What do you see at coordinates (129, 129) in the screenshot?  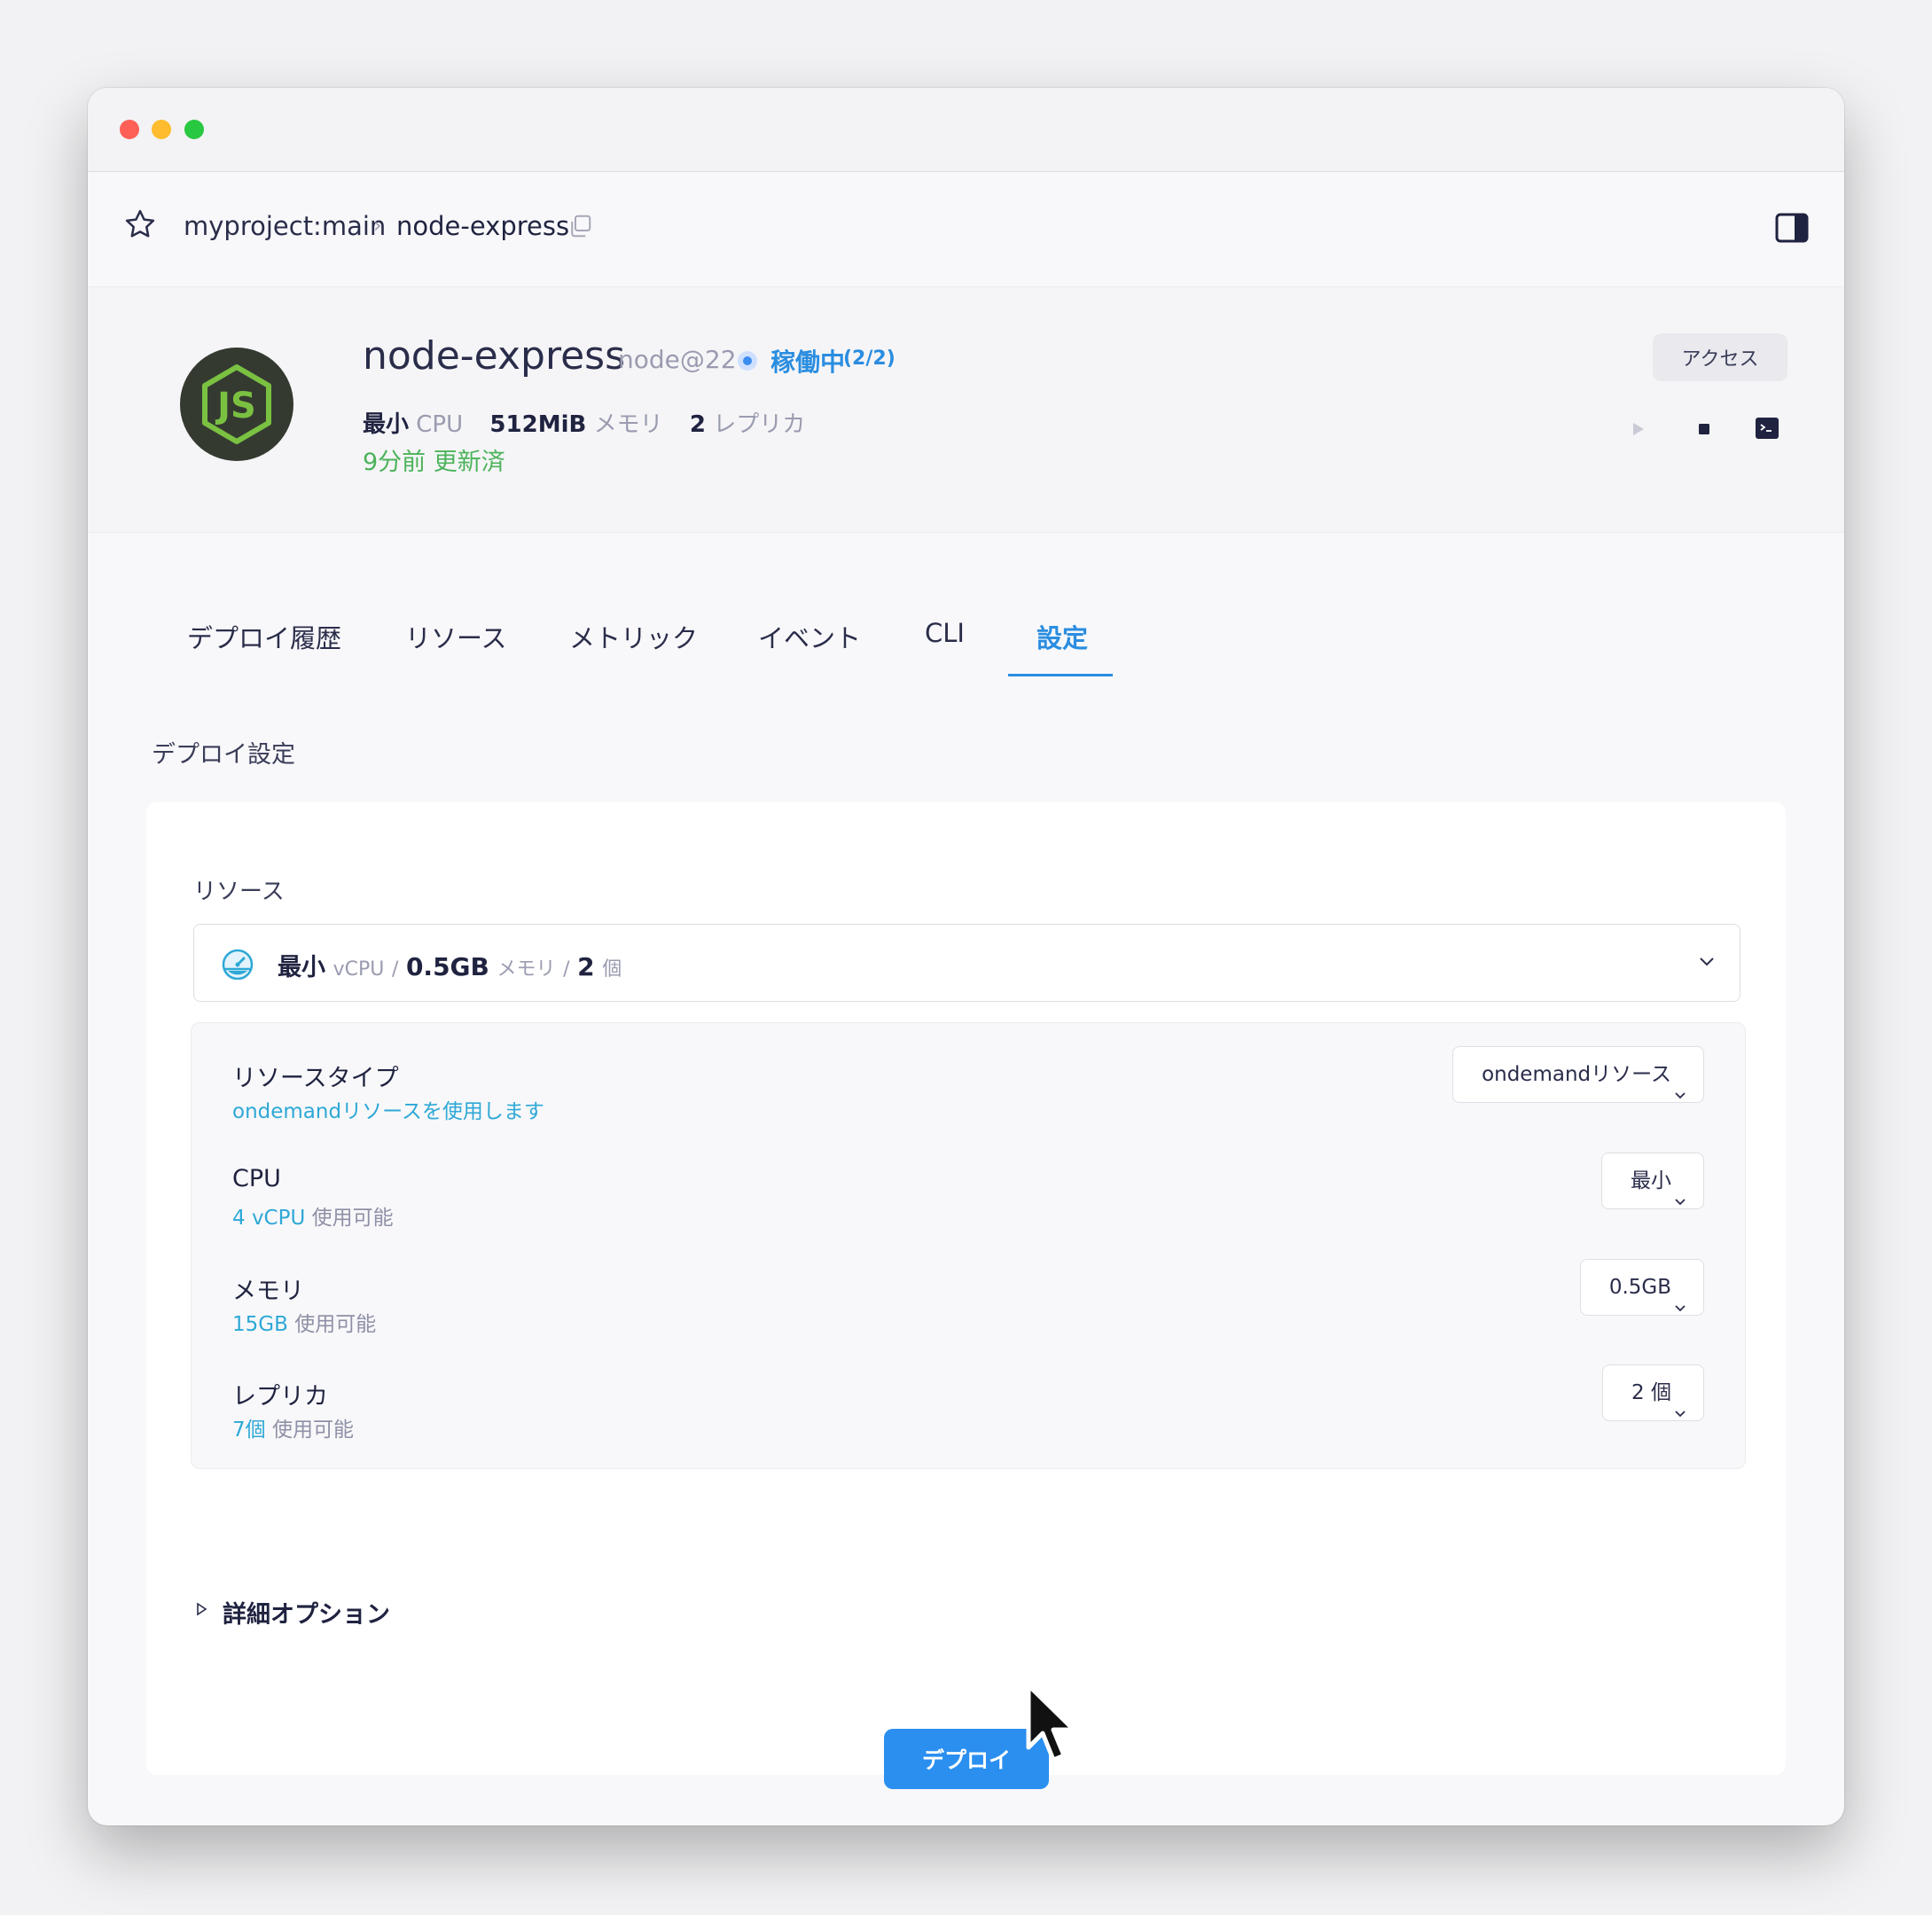 I see `close-window-button` at bounding box center [129, 129].